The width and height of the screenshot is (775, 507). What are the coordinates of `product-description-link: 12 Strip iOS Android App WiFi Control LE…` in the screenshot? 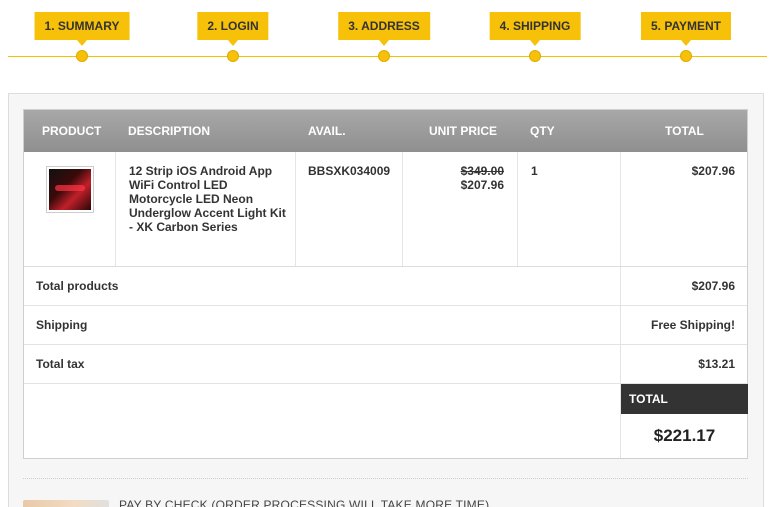 It's located at (209, 199).